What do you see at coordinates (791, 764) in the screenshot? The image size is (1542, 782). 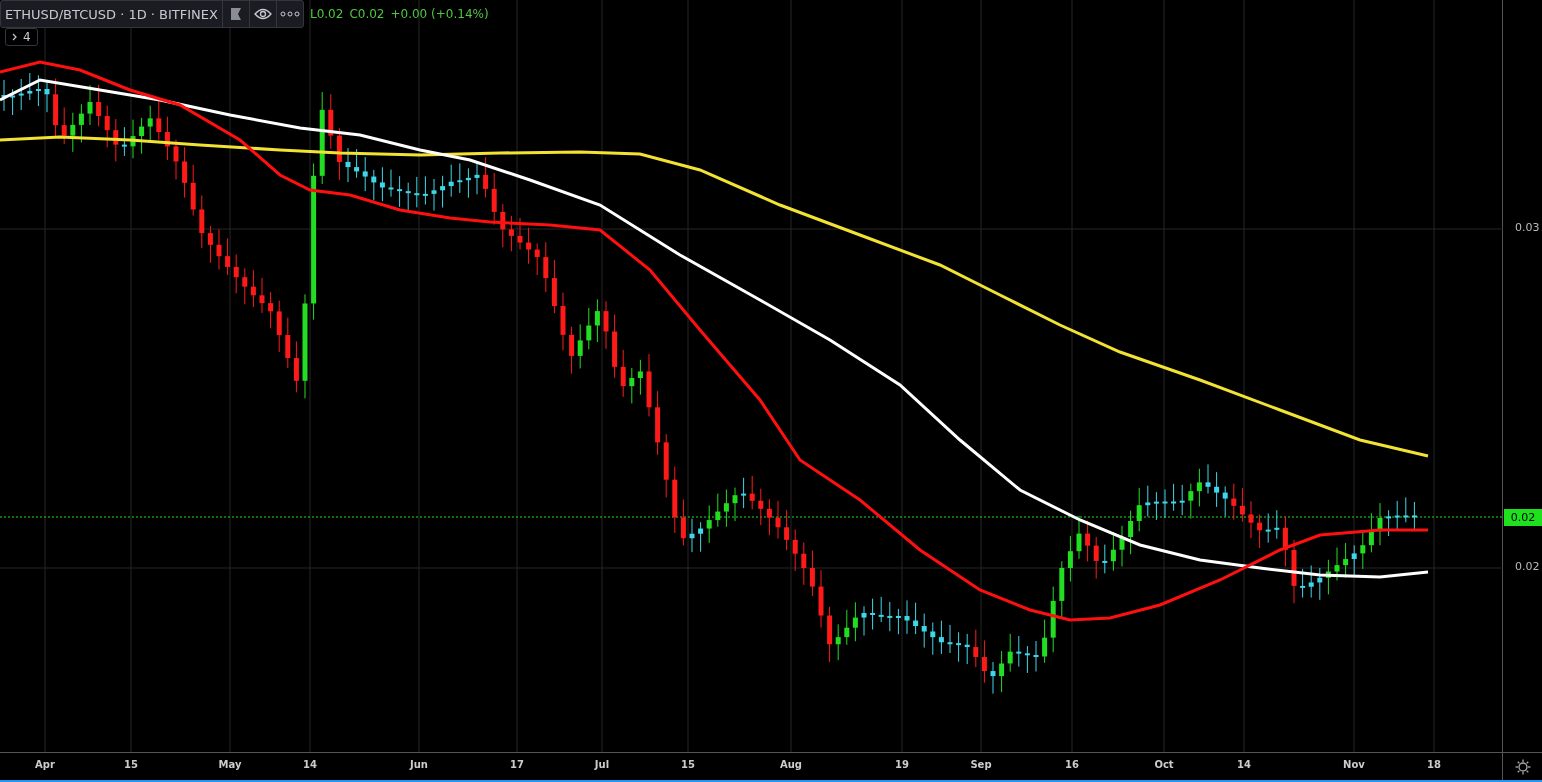 I see `date-label: Aug` at bounding box center [791, 764].